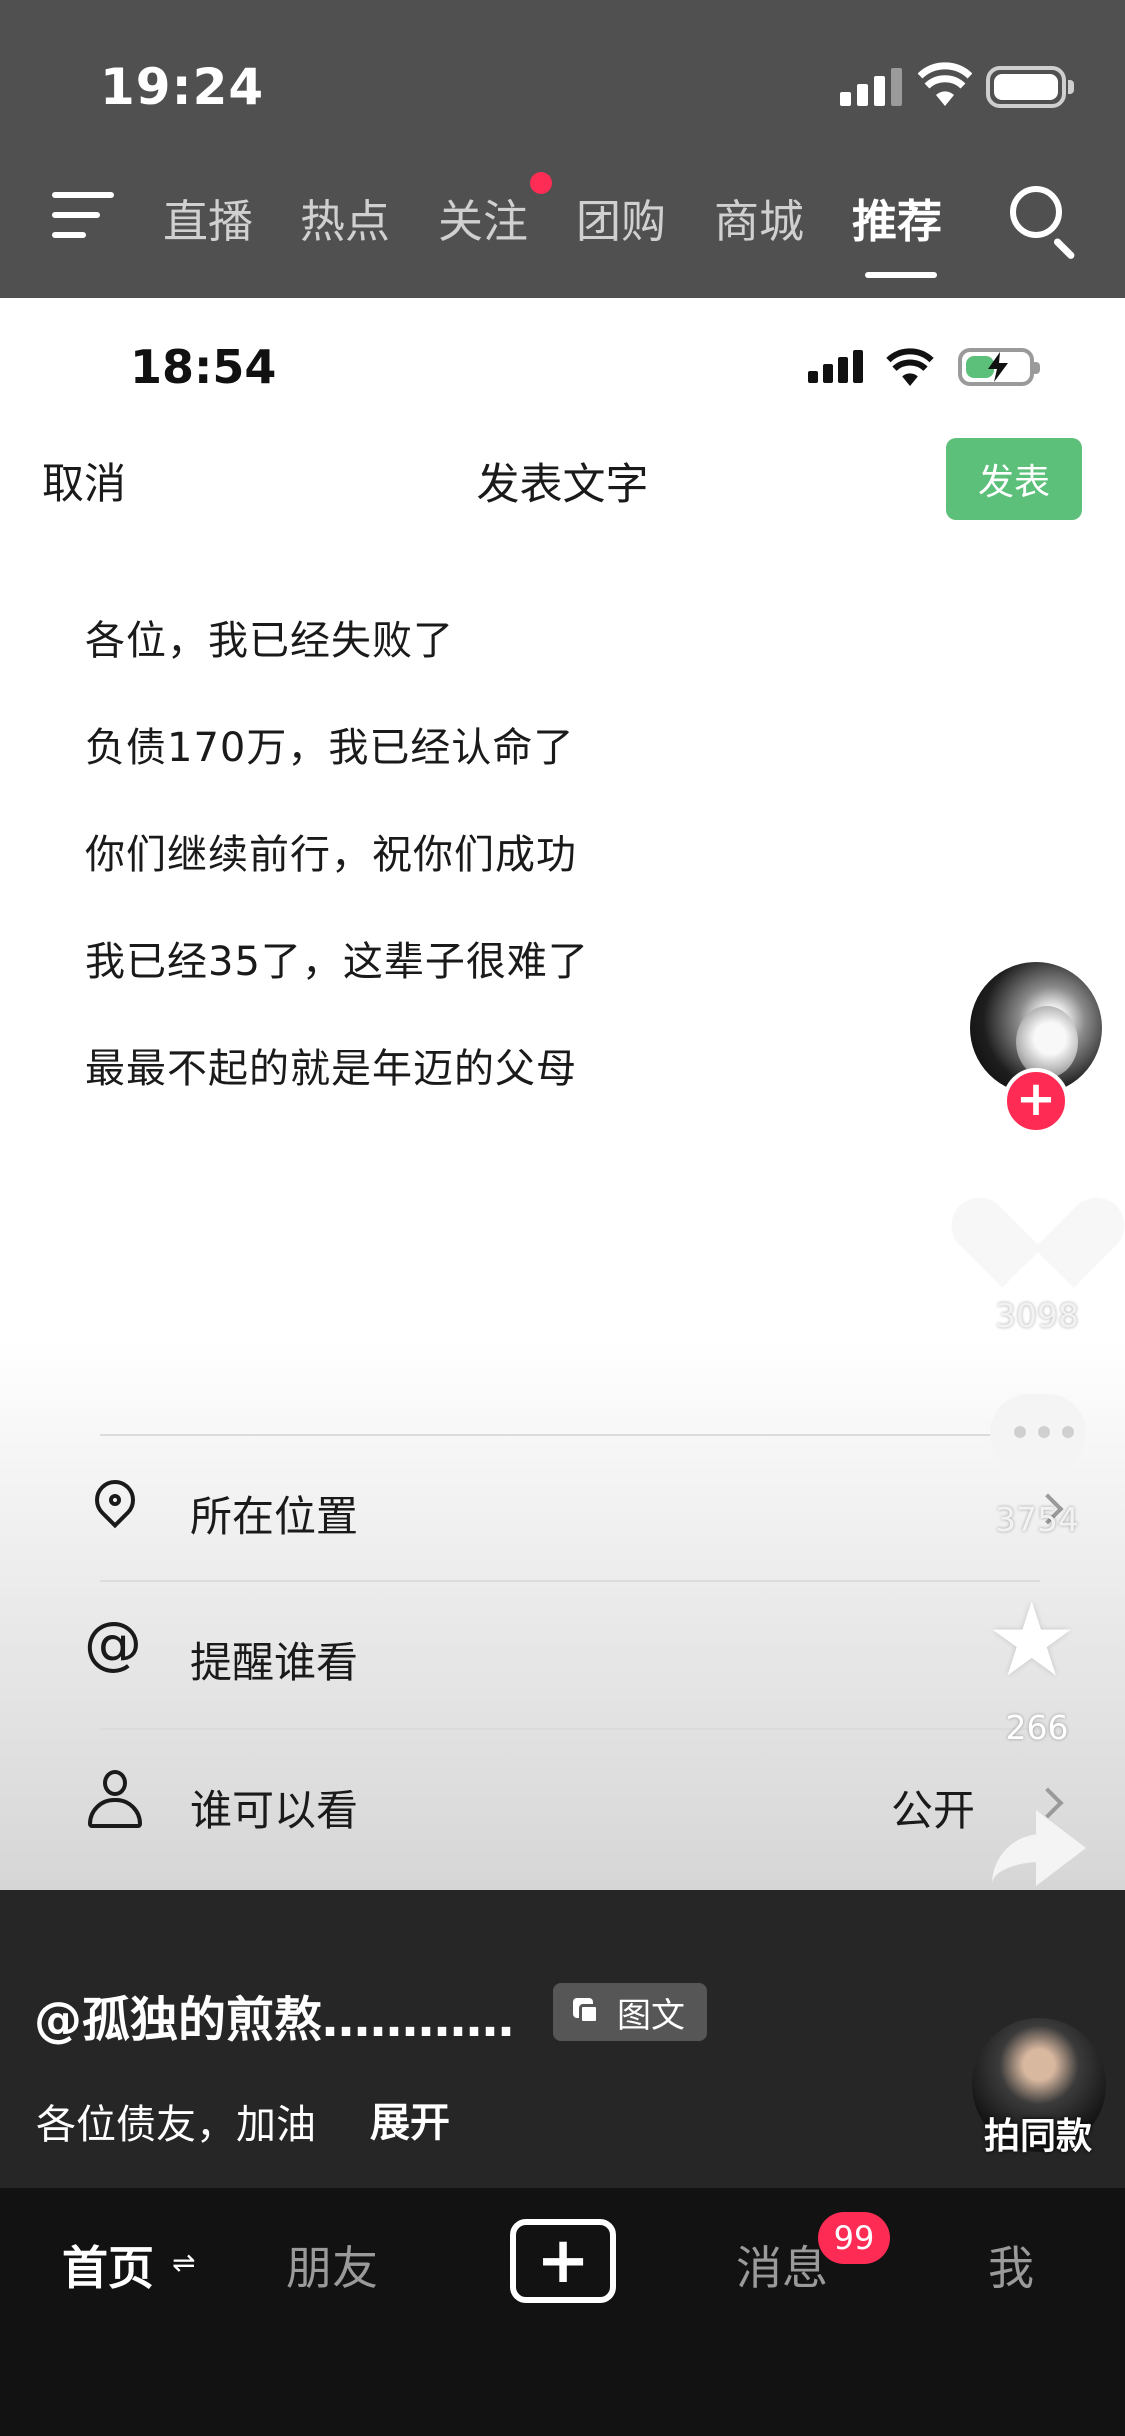  What do you see at coordinates (562, 1654) in the screenshot?
I see `mention-row: @ 提醒谁看` at bounding box center [562, 1654].